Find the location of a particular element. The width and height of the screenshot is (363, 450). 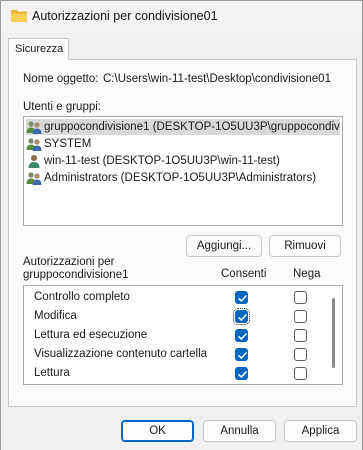

object-name-label: Nome oggetto: is located at coordinates (61, 79).